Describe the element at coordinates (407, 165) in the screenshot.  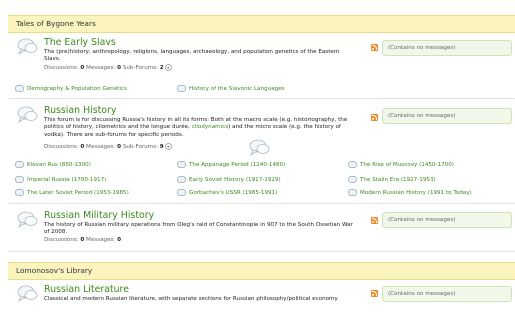
I see `subforum-label: The Rise of Muscovy (1450-1700)` at that location.